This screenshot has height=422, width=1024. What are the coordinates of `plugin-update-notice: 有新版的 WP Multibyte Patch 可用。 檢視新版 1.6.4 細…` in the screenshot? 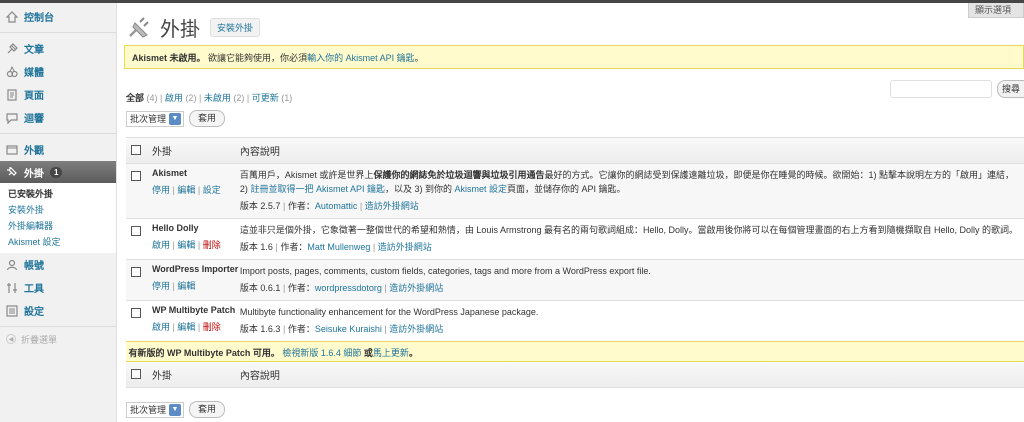 It's located at (575, 351).